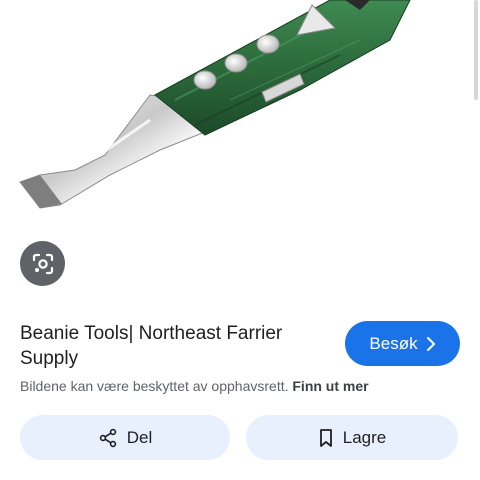 This screenshot has height=480, width=480. Describe the element at coordinates (125, 437) in the screenshot. I see `share-button: Del` at that location.